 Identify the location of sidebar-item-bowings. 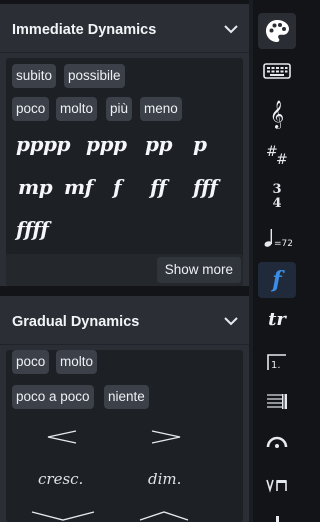
(277, 485).